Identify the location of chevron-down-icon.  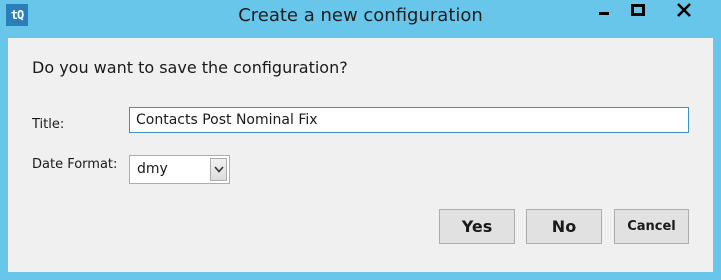
(219, 169).